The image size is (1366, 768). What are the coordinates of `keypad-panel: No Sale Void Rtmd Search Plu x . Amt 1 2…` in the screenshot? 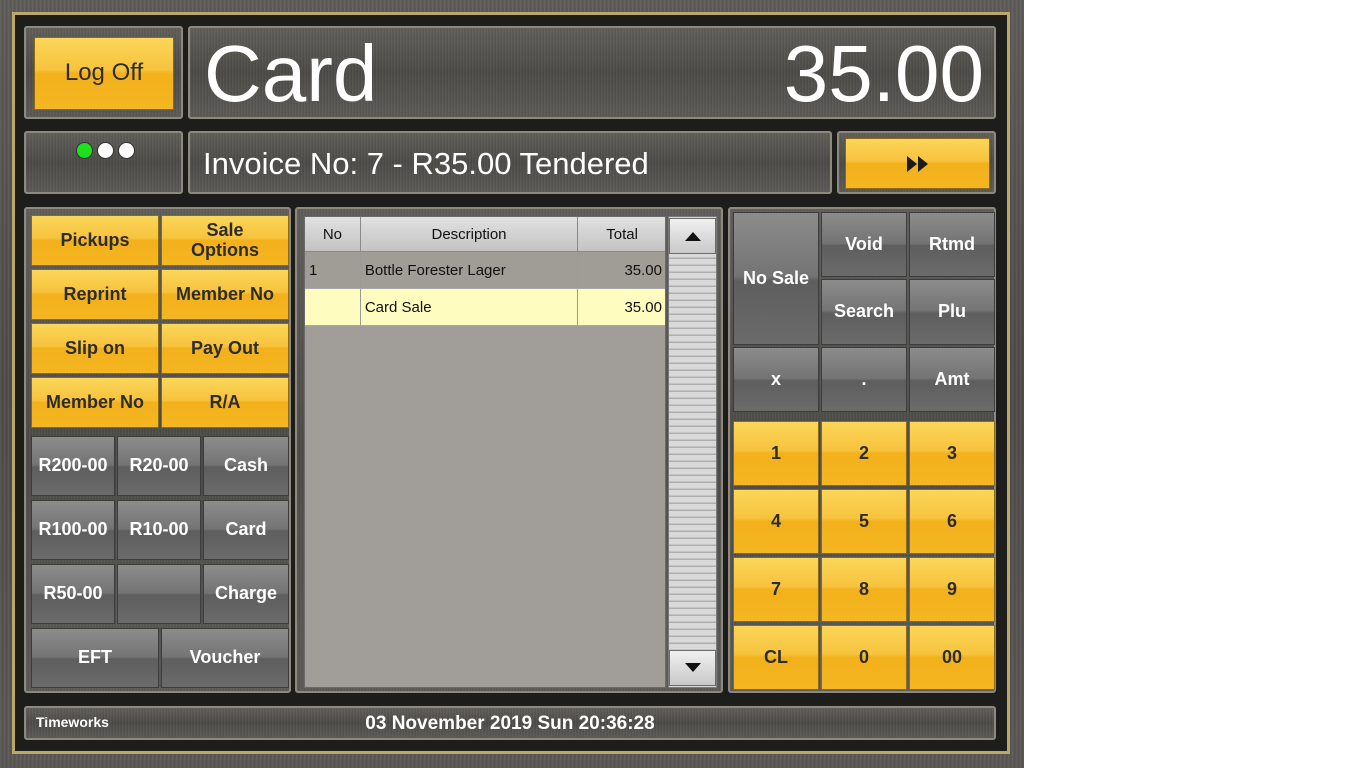 It's located at (862, 450).